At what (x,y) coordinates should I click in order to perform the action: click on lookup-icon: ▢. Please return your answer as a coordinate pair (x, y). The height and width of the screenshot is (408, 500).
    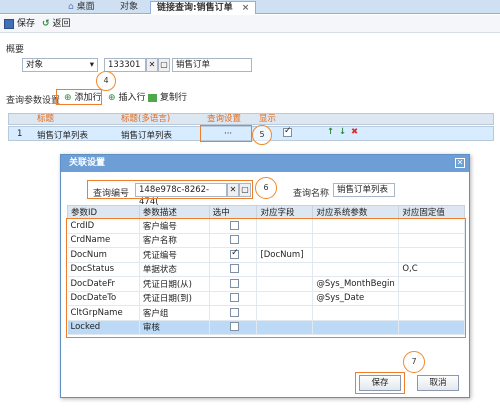
    Looking at the image, I should click on (164, 65).